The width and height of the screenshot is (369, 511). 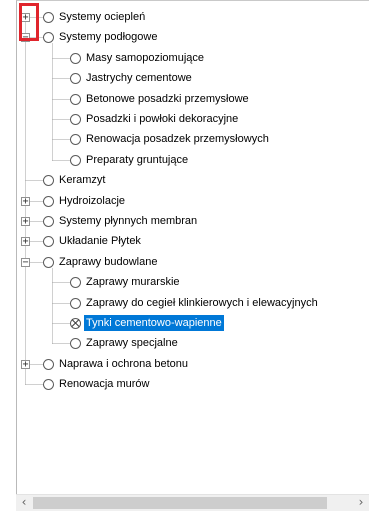 I want to click on tree-item-label: Zaprawy specjalne, so click(x=132, y=343).